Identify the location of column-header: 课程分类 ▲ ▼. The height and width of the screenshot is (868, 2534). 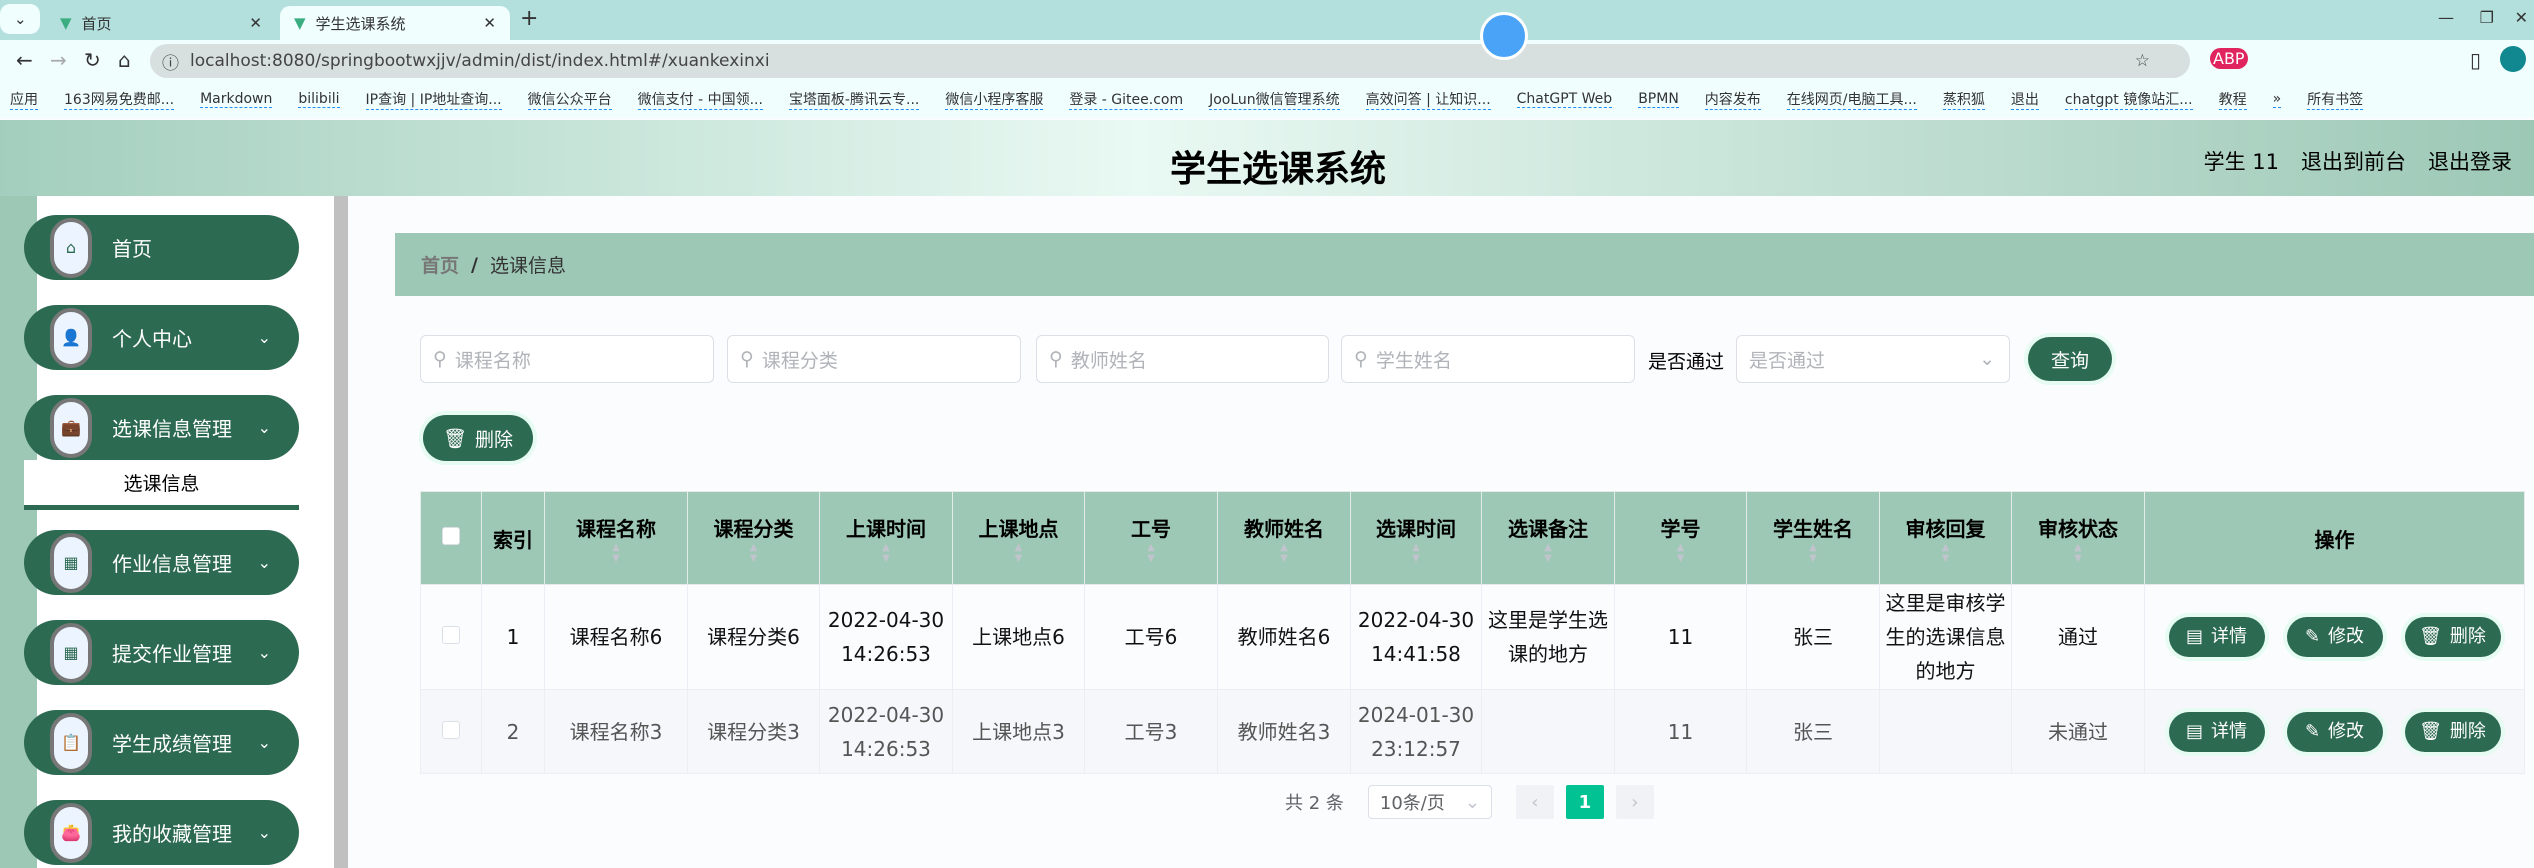
(753, 538).